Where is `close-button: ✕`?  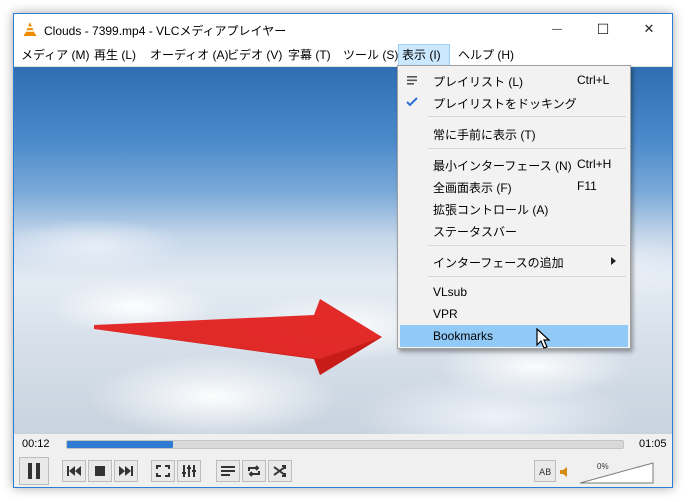
close-button: ✕ is located at coordinates (649, 29).